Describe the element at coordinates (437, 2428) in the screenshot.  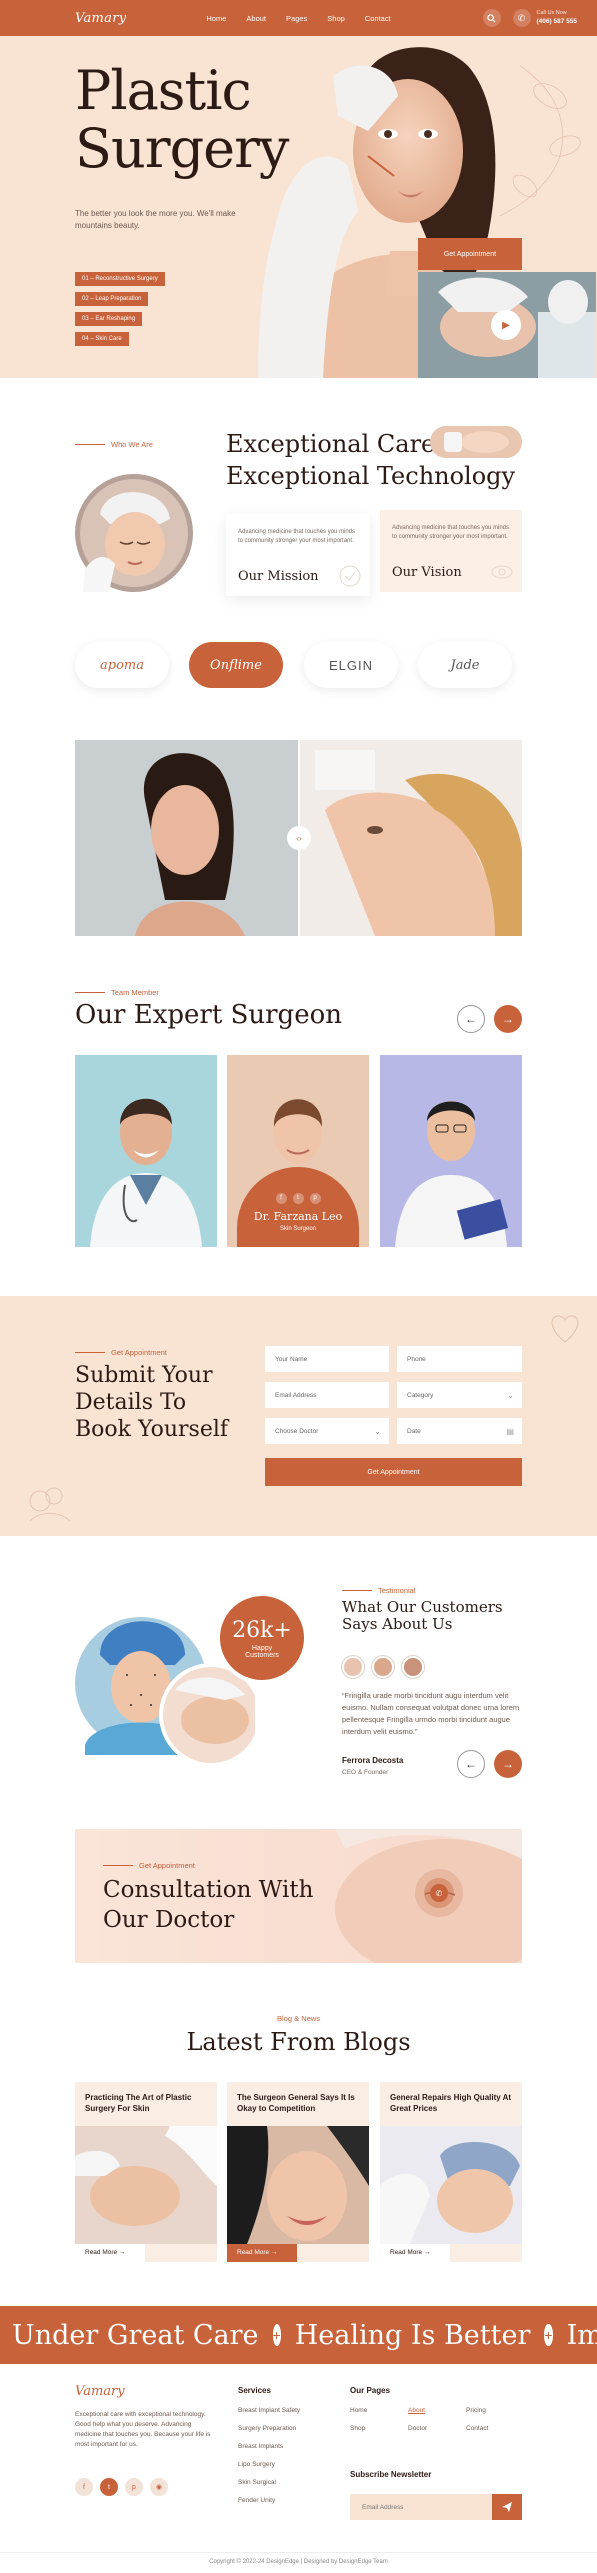
I see `footer-page-link: Doctor` at that location.